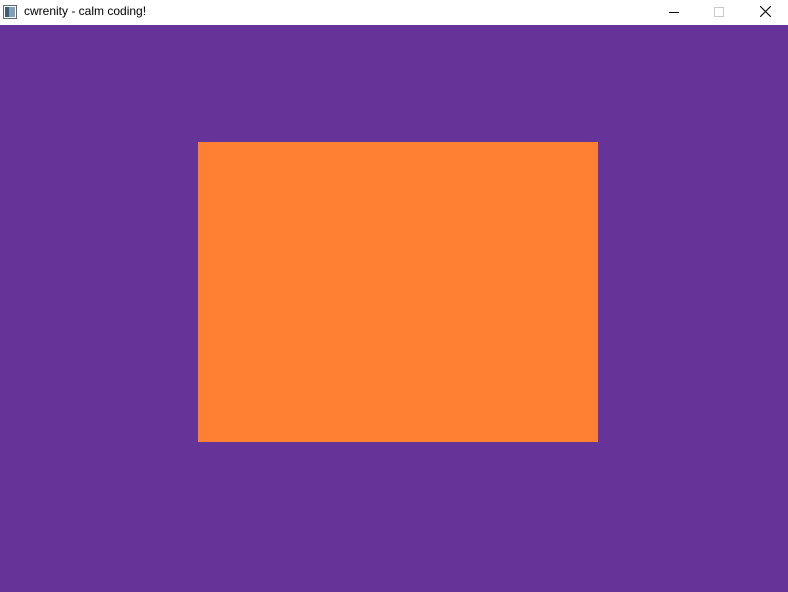 This screenshot has height=592, width=788. I want to click on app-window-icon, so click(10, 12).